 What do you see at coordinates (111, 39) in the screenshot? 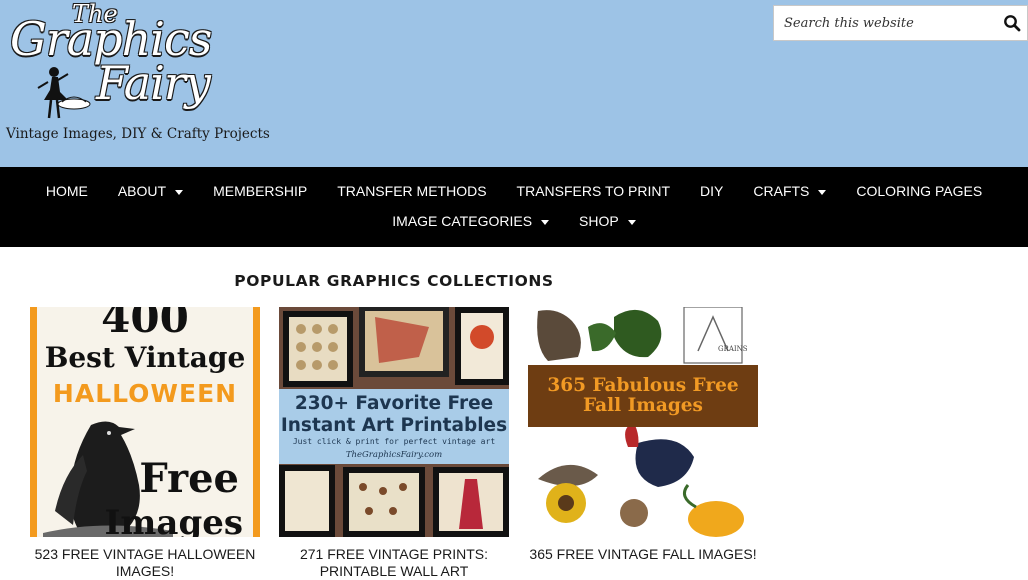
I see `logo-graphics: Graphics` at bounding box center [111, 39].